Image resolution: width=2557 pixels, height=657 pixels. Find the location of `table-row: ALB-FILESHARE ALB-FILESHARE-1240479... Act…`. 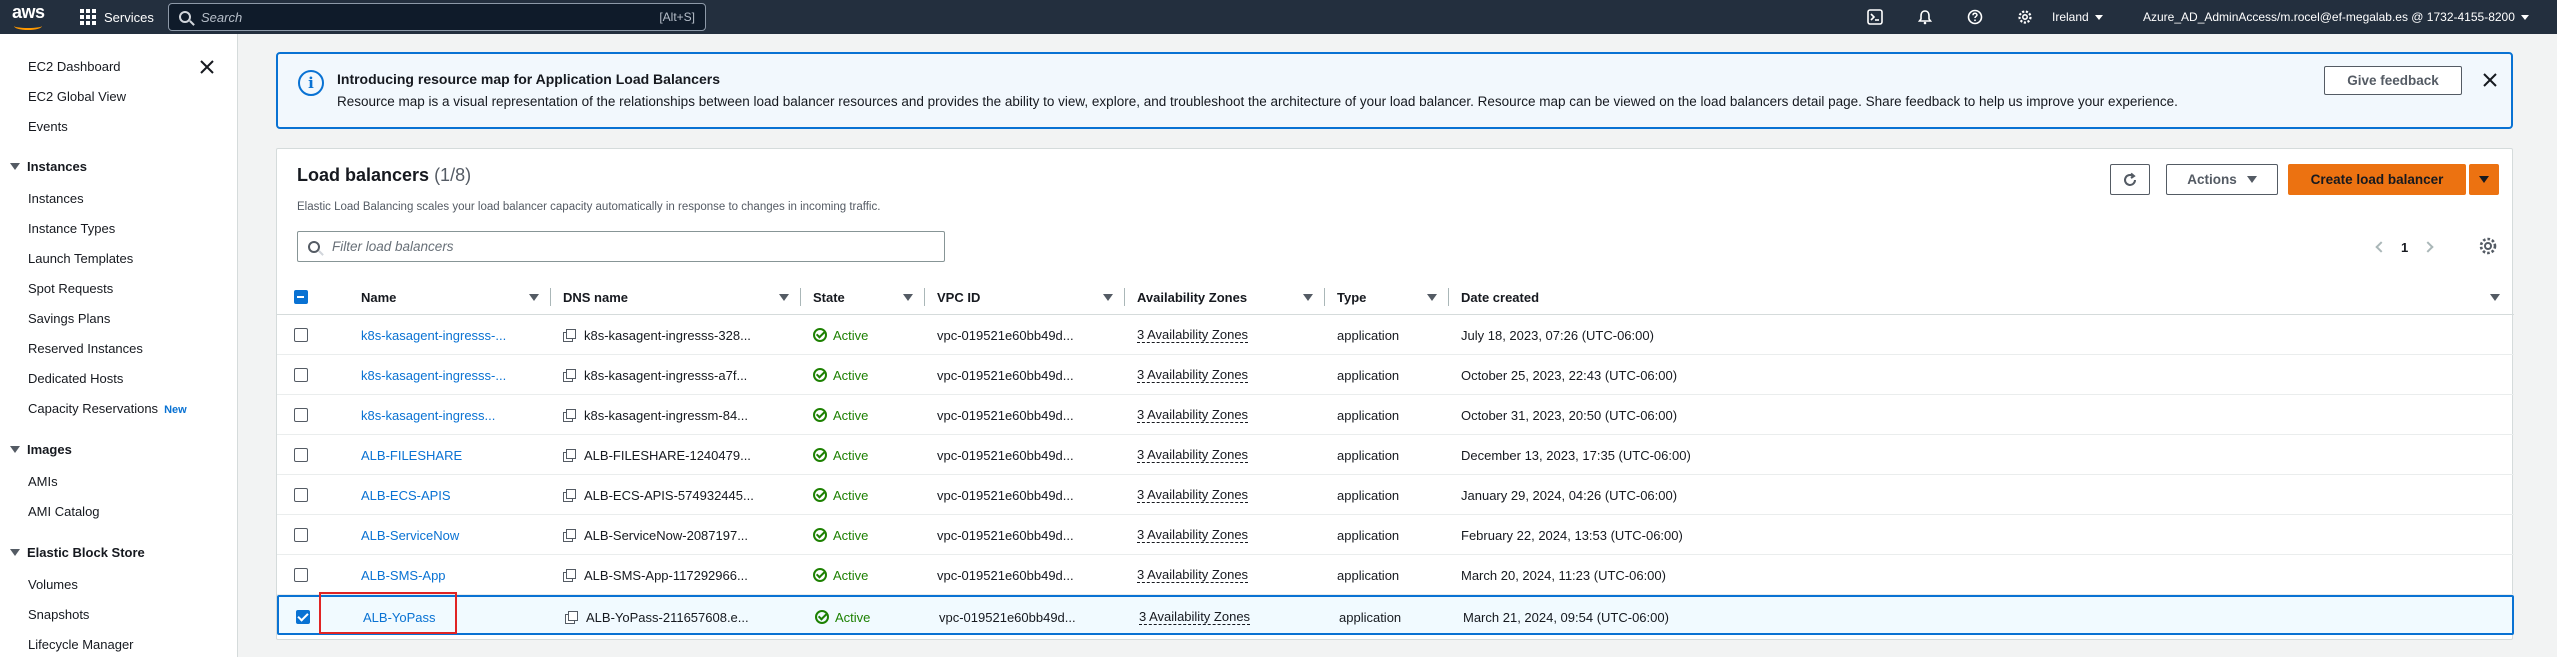

table-row: ALB-FILESHARE ALB-FILESHARE-1240479... Act… is located at coordinates (1395, 455).